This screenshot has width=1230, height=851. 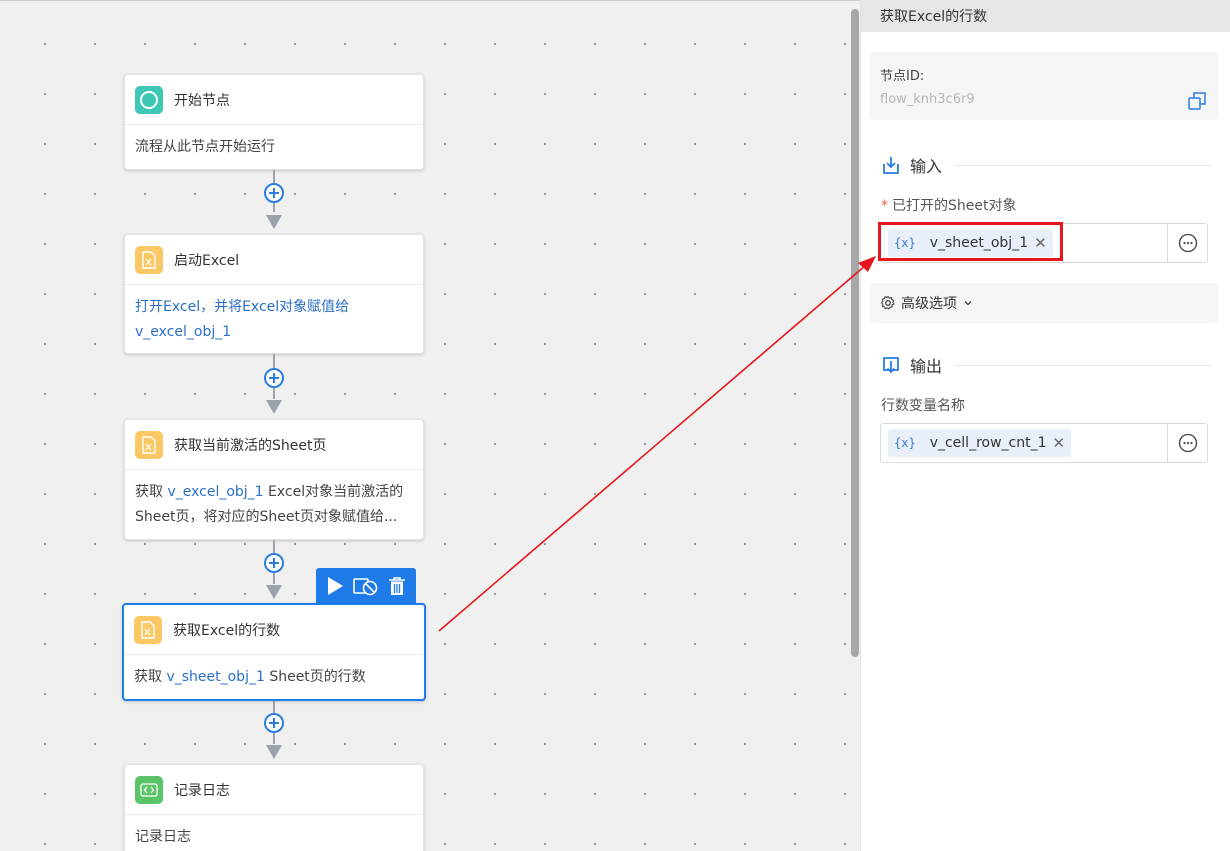 What do you see at coordinates (1197, 103) in the screenshot?
I see `copy-icon` at bounding box center [1197, 103].